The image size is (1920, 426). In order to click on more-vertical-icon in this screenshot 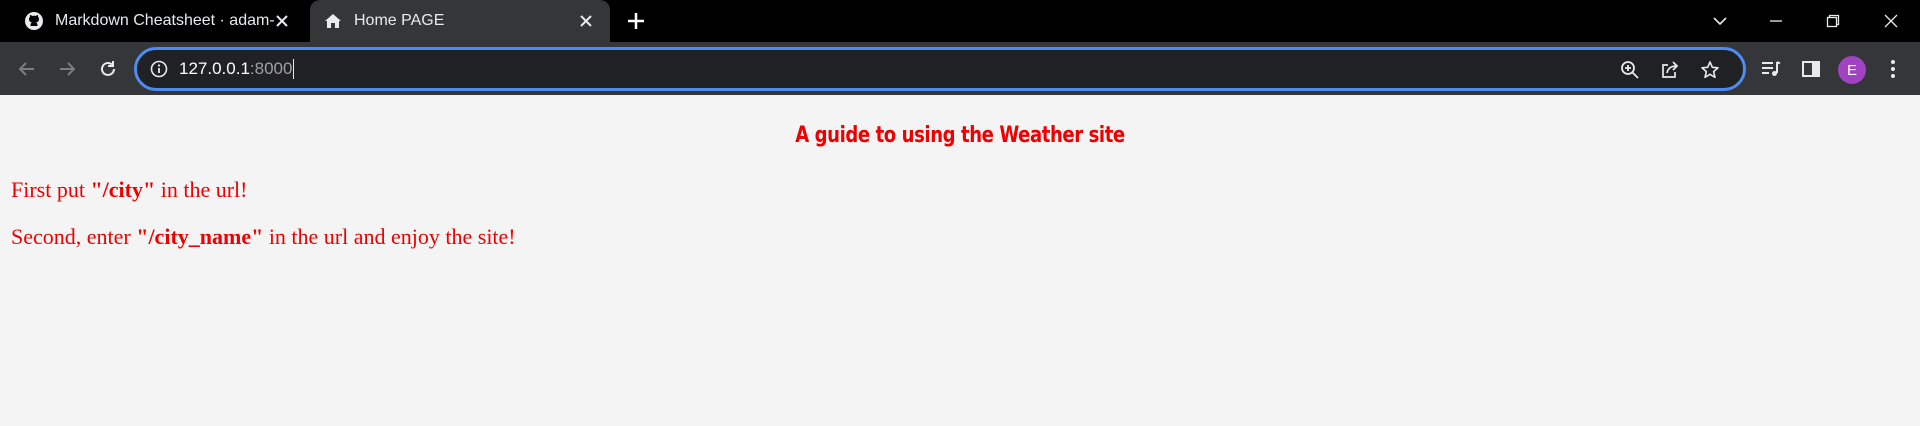, I will do `click(1893, 69)`.